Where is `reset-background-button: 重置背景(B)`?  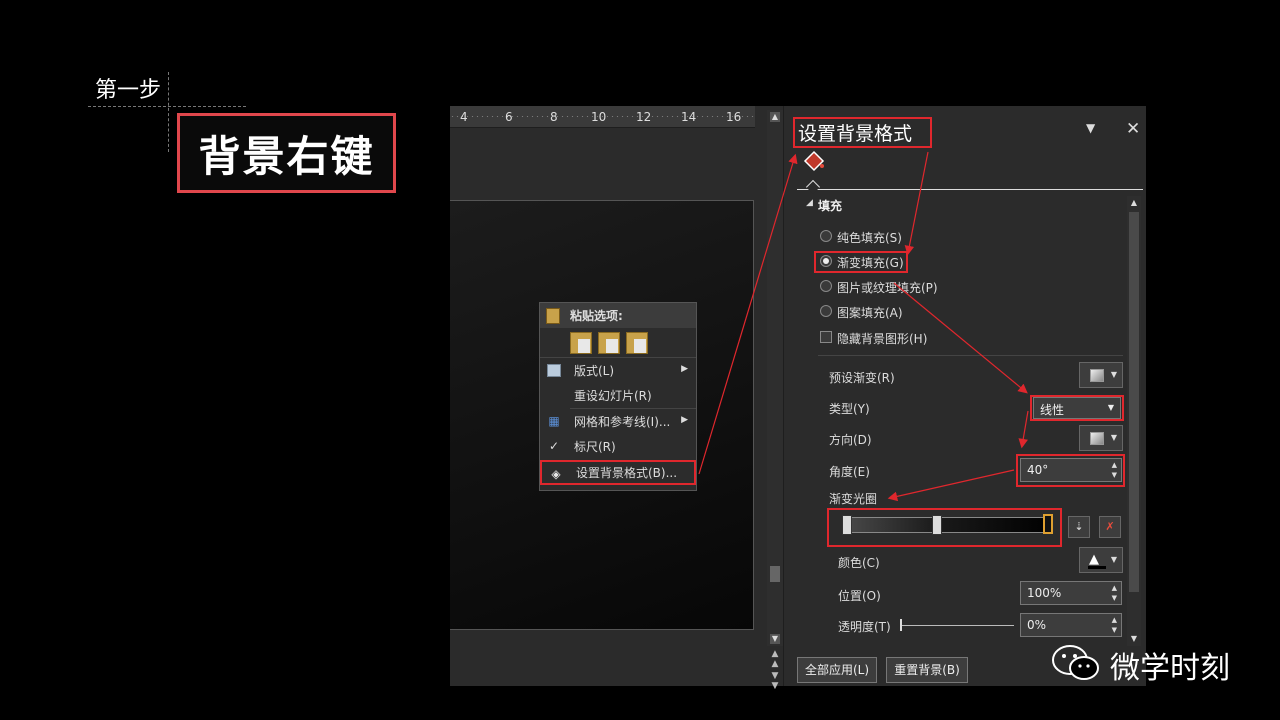
reset-background-button: 重置背景(B) is located at coordinates (927, 670).